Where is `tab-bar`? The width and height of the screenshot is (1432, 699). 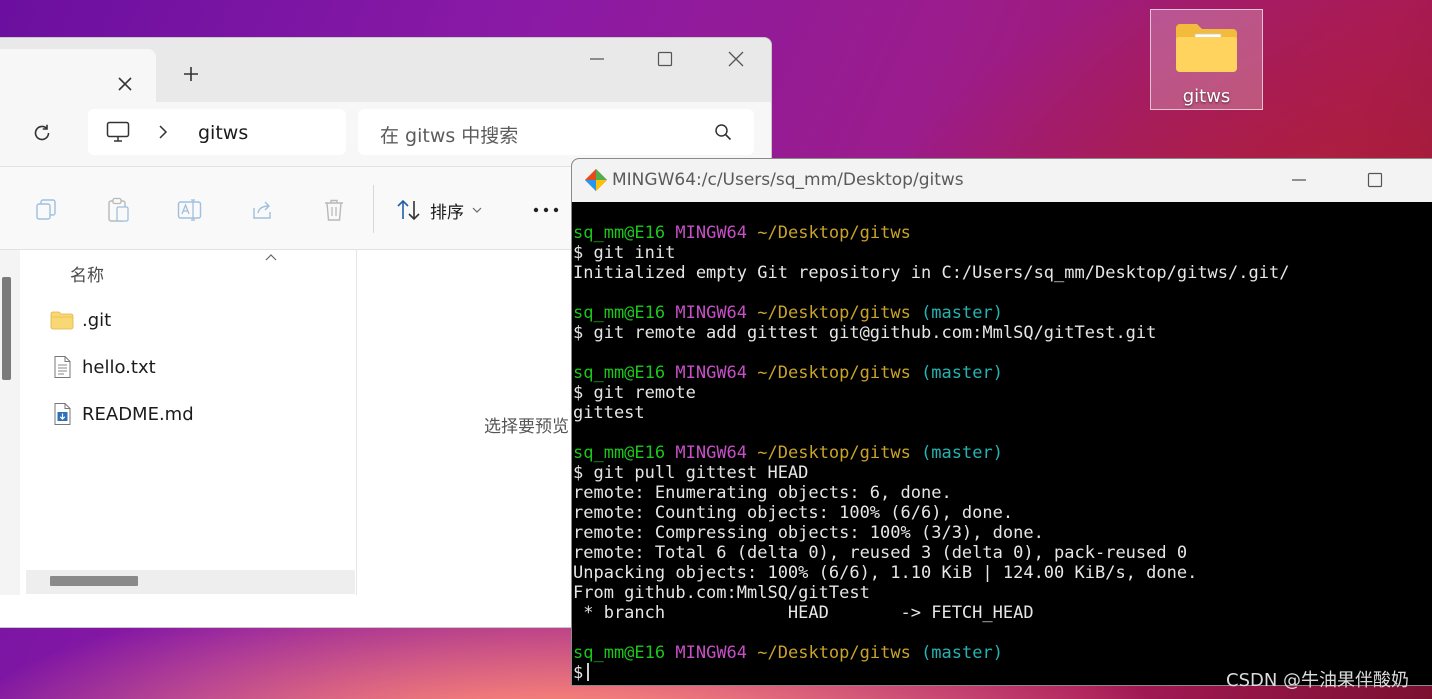
tab-bar is located at coordinates (385, 70).